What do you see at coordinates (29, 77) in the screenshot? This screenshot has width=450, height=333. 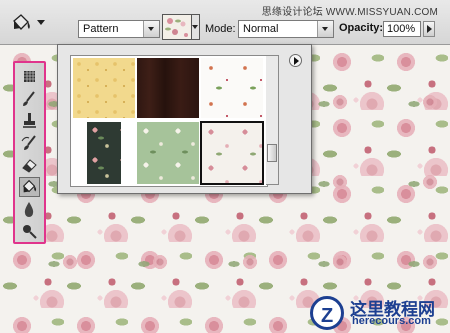 I see `pattern-stamp-icon` at bounding box center [29, 77].